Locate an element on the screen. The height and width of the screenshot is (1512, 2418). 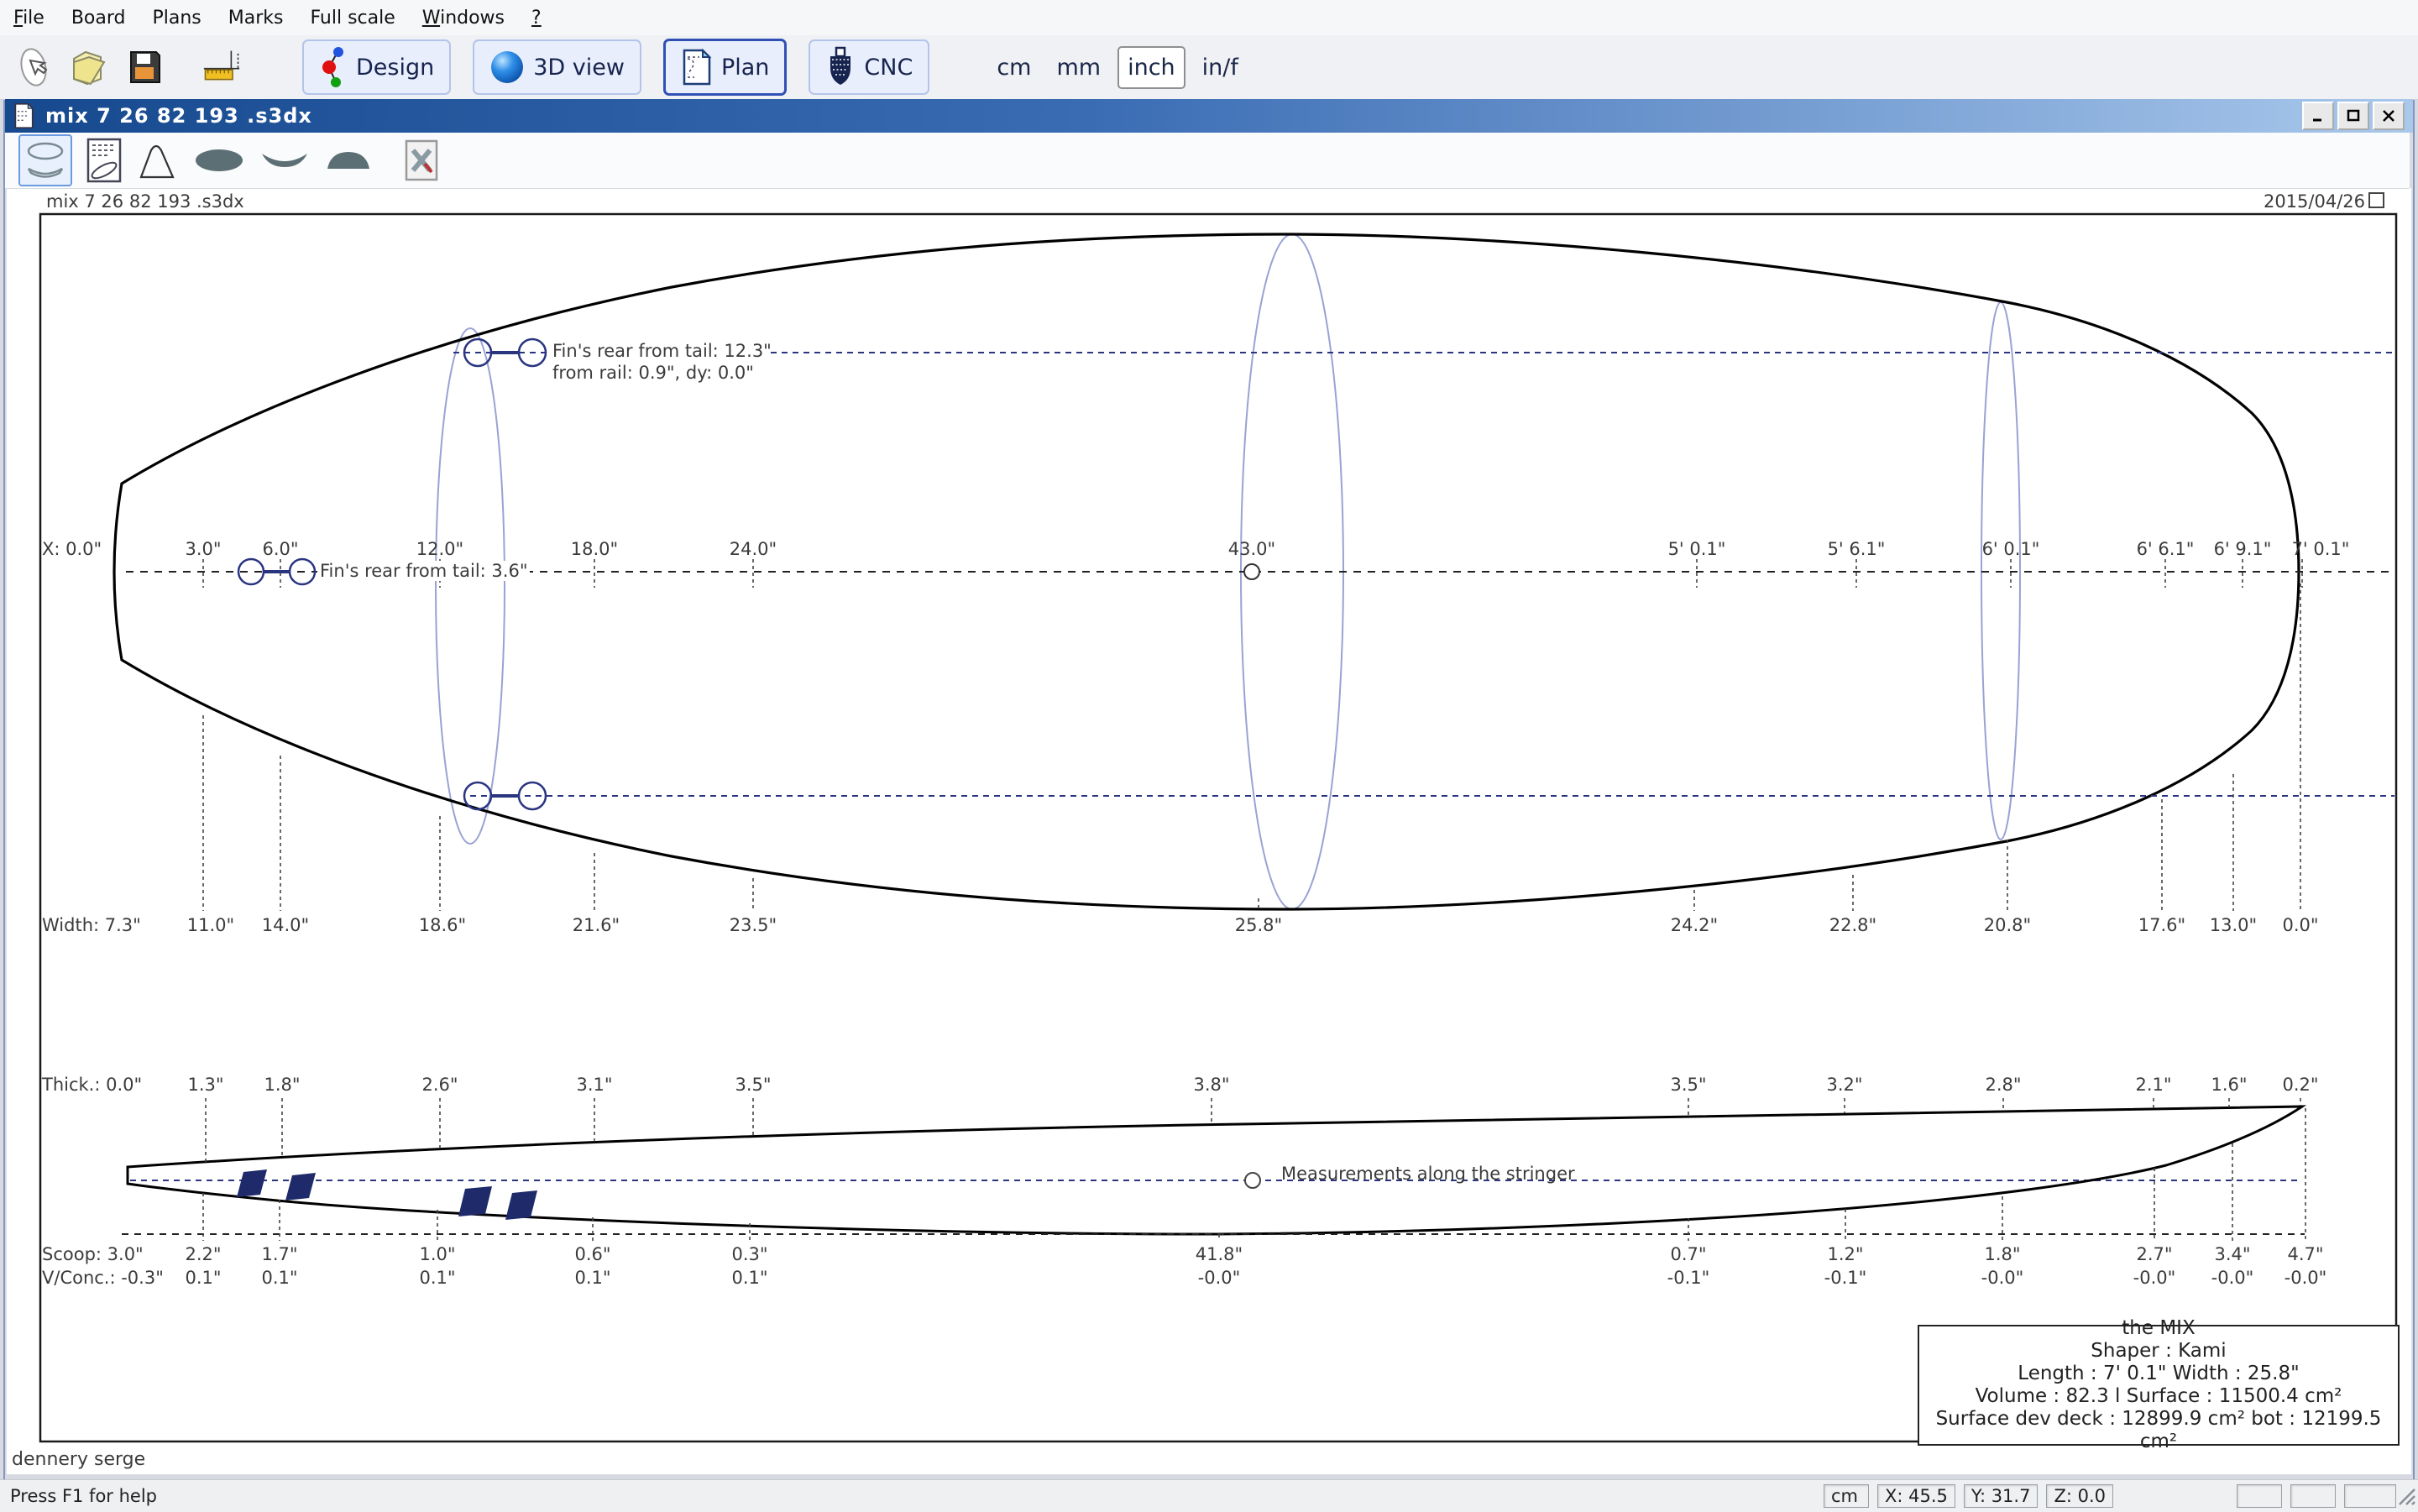
design-icon is located at coordinates (332, 67).